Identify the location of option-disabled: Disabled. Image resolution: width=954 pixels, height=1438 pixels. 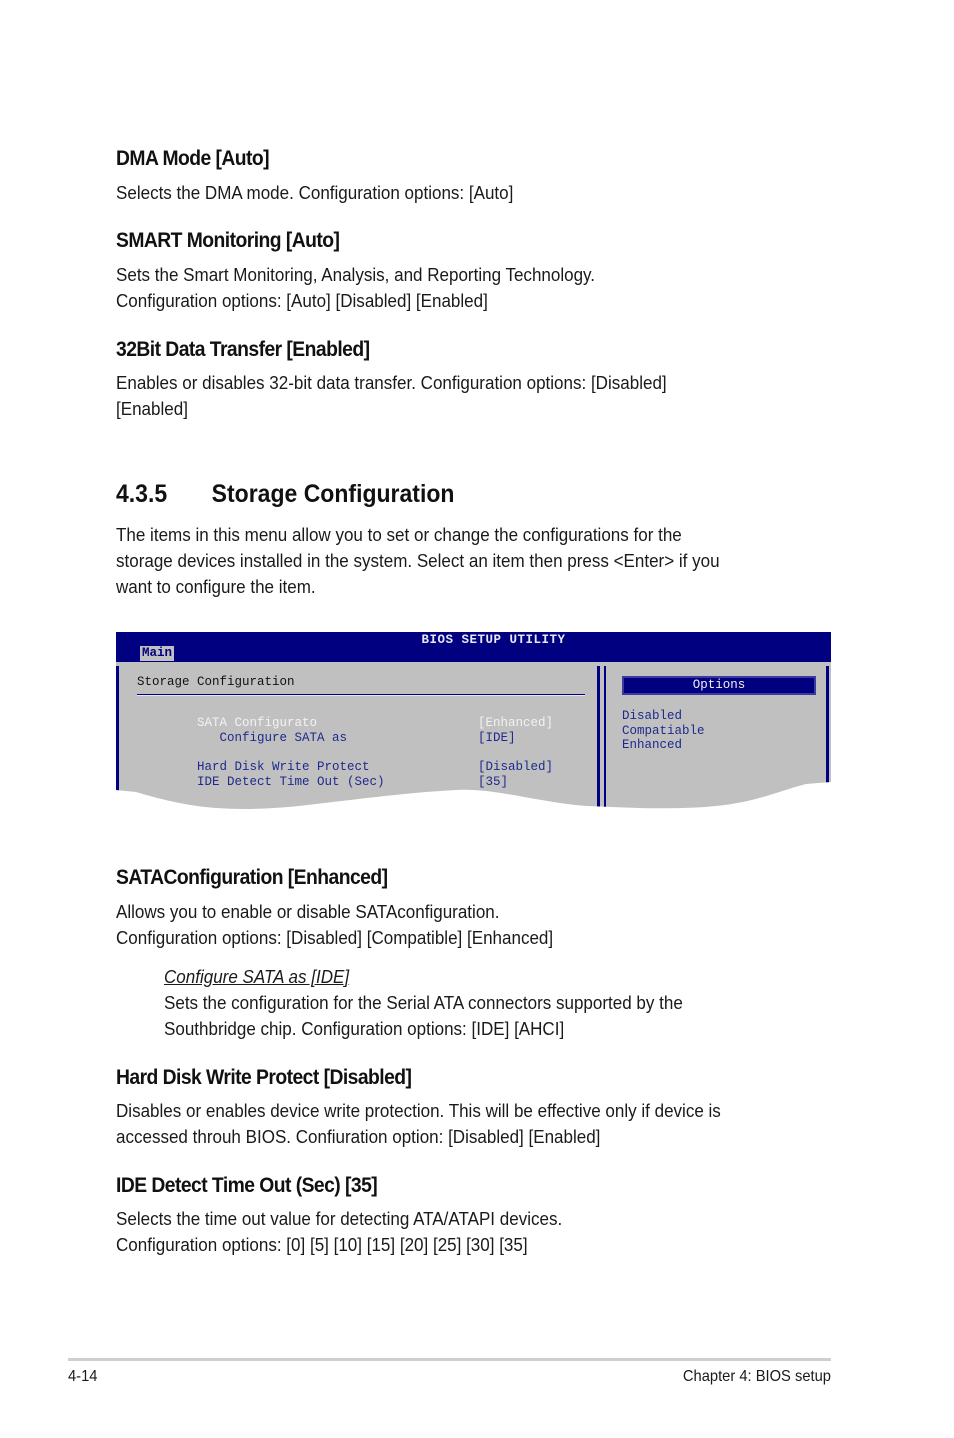
(652, 716).